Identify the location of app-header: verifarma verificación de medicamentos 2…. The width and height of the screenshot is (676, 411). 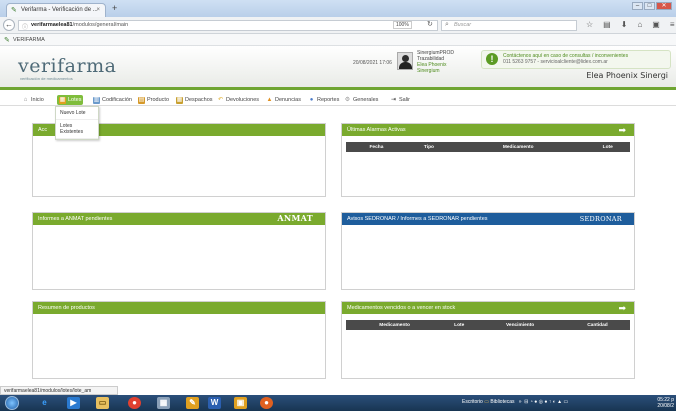
(338, 68).